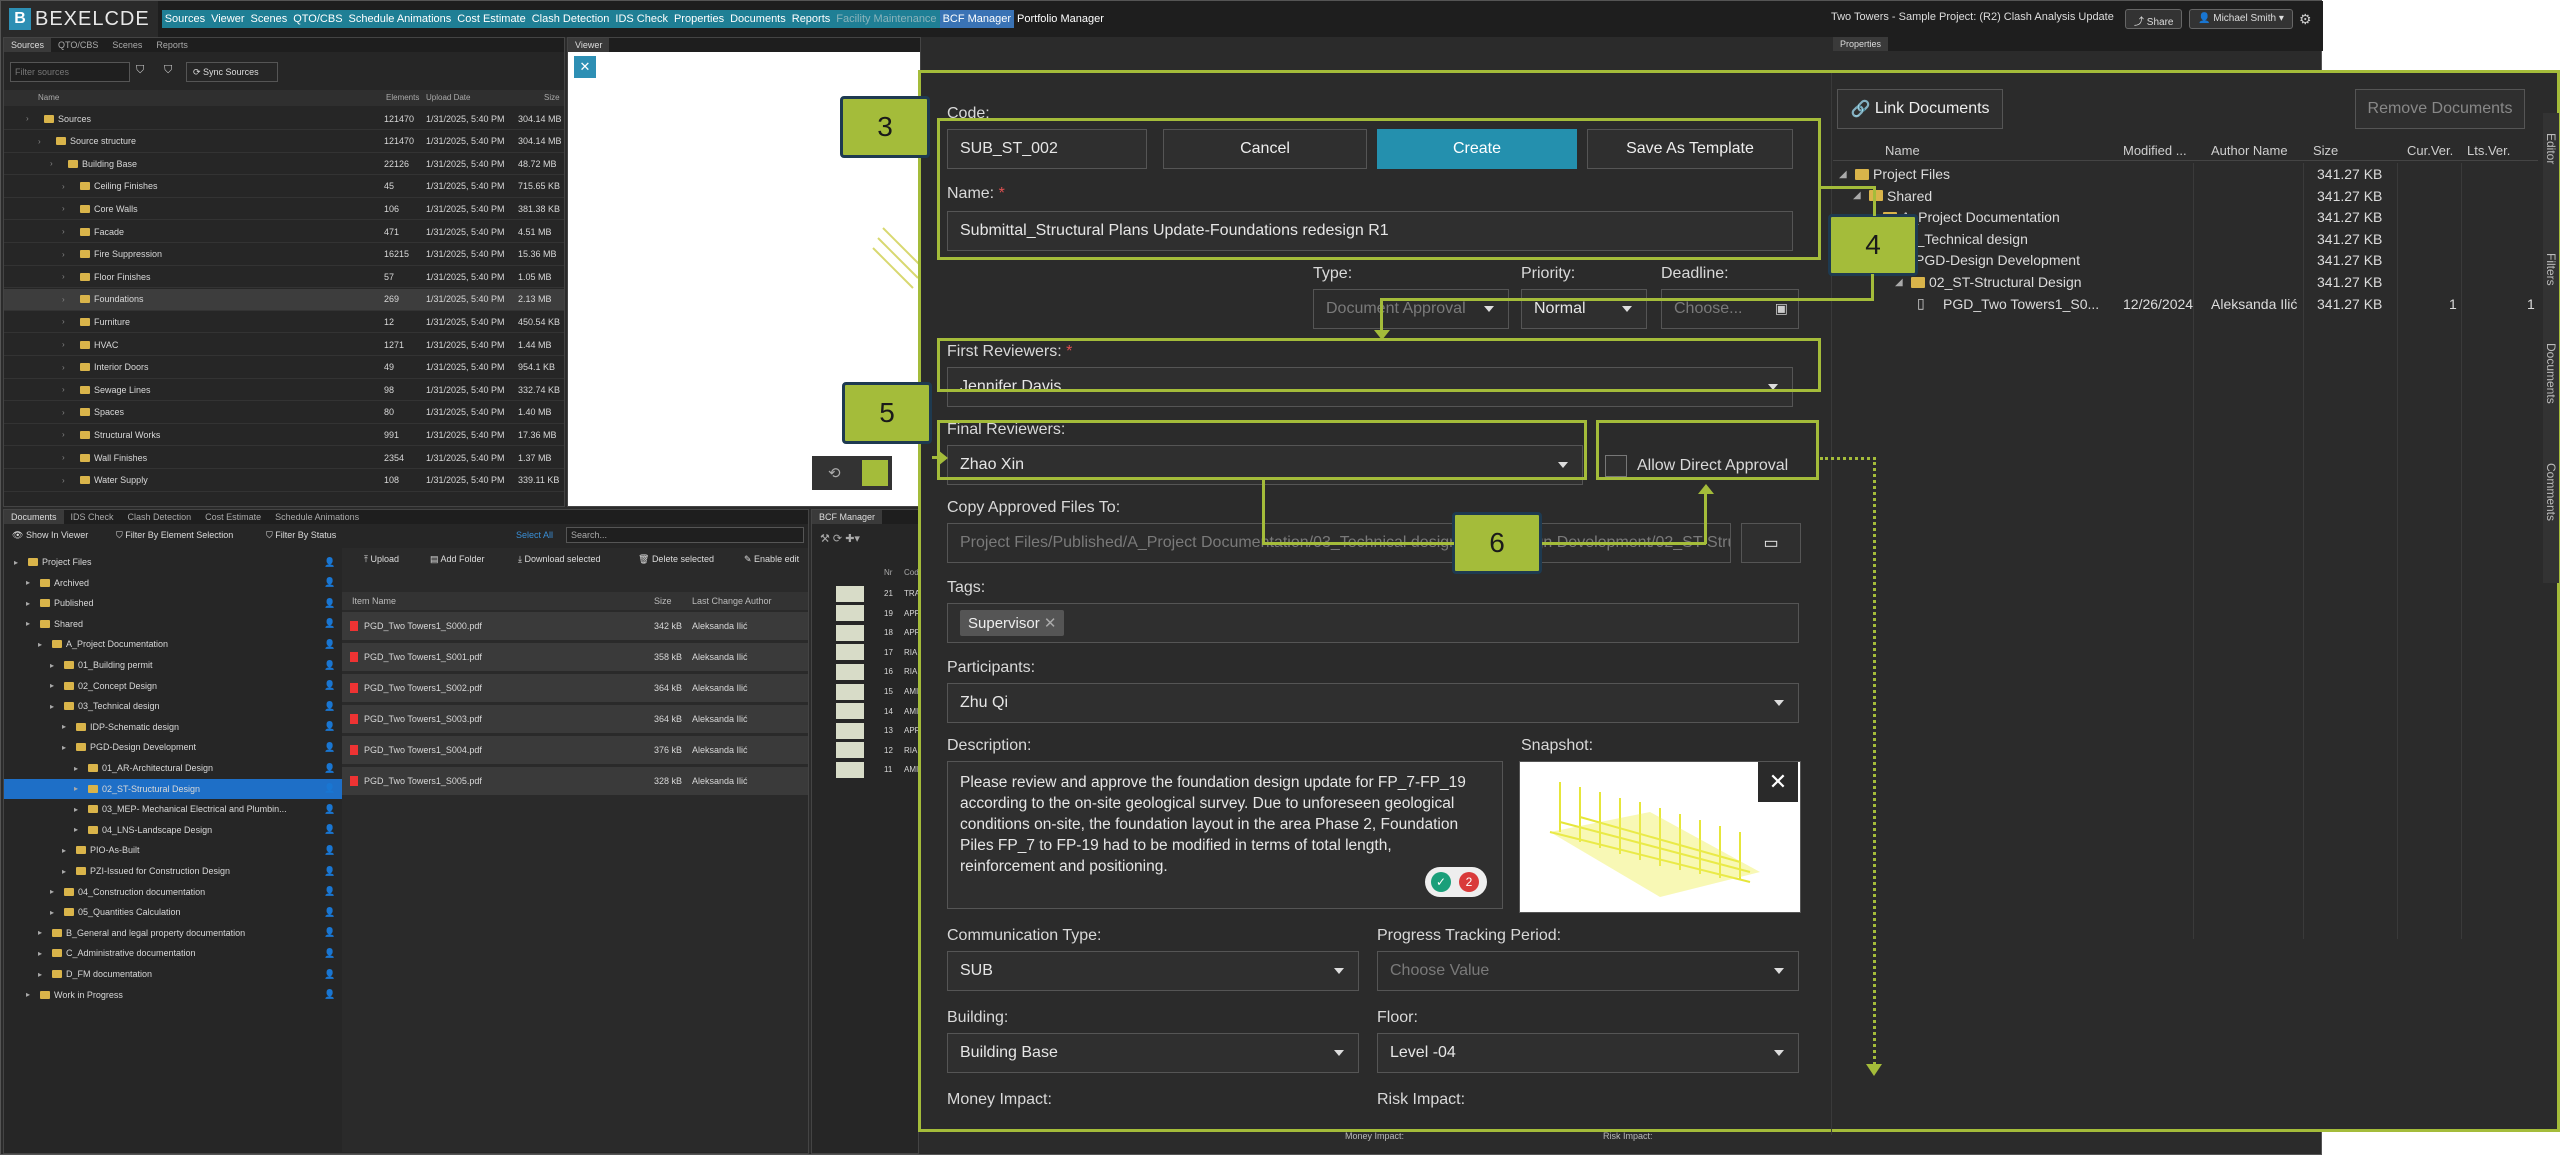 The image size is (2560, 1155). I want to click on col-last-change-author: Last Change Author, so click(732, 601).